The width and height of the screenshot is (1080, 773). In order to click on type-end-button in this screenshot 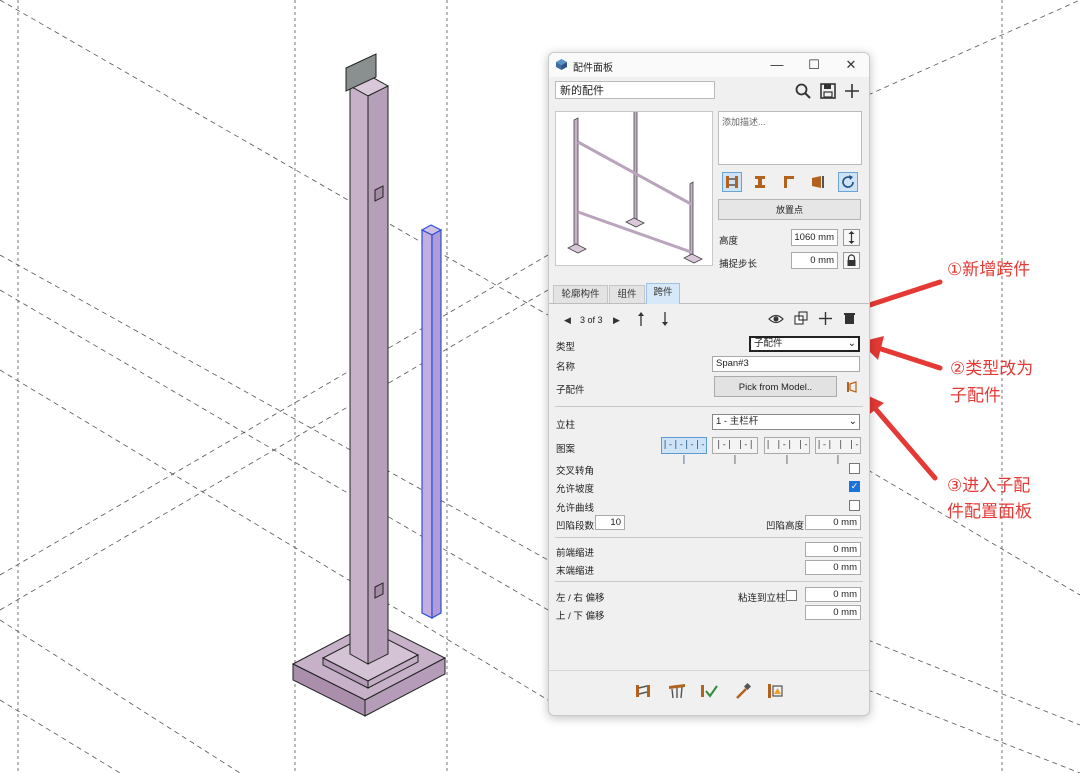, I will do `click(818, 182)`.